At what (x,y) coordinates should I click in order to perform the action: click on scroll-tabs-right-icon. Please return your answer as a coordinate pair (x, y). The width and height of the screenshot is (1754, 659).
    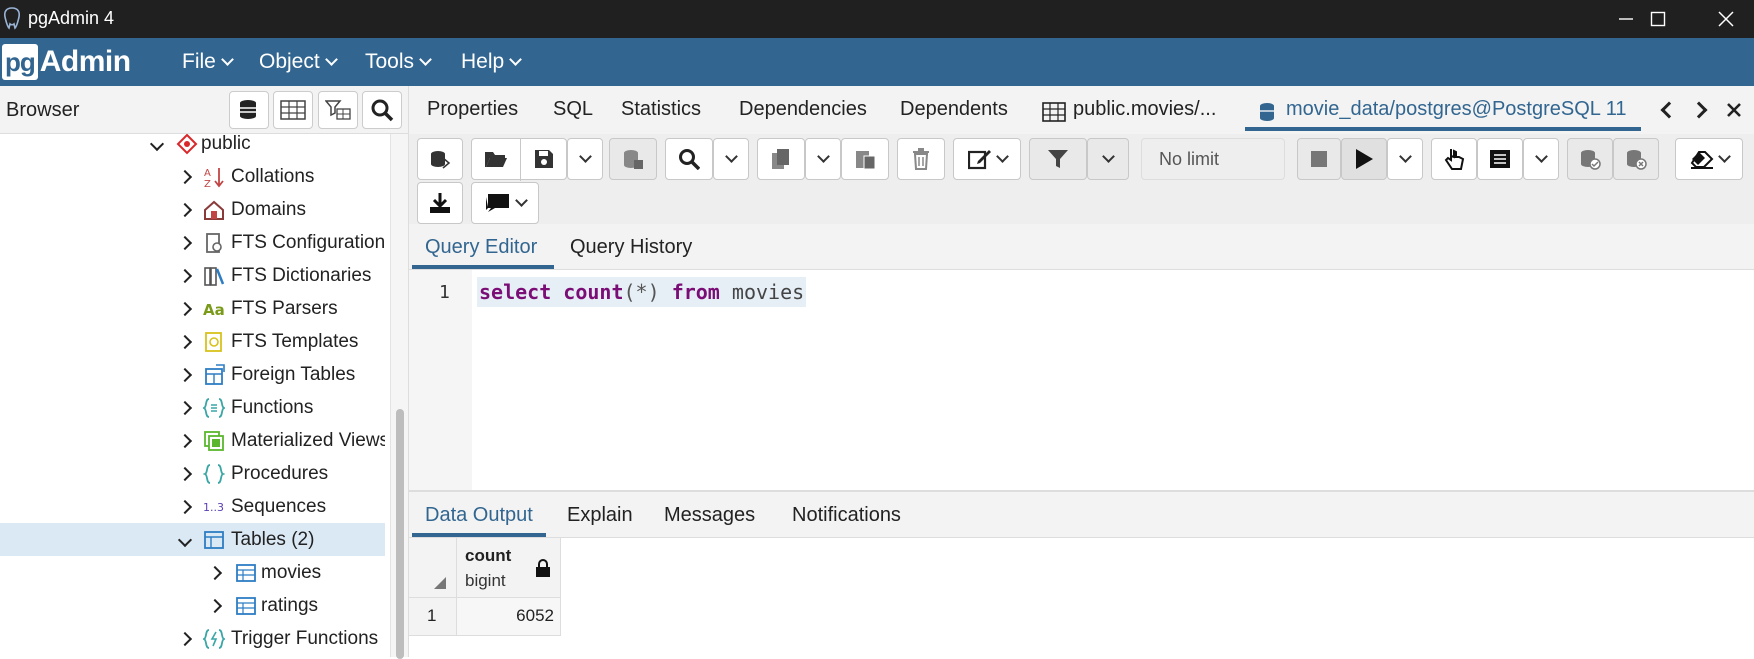
    Looking at the image, I should click on (1699, 110).